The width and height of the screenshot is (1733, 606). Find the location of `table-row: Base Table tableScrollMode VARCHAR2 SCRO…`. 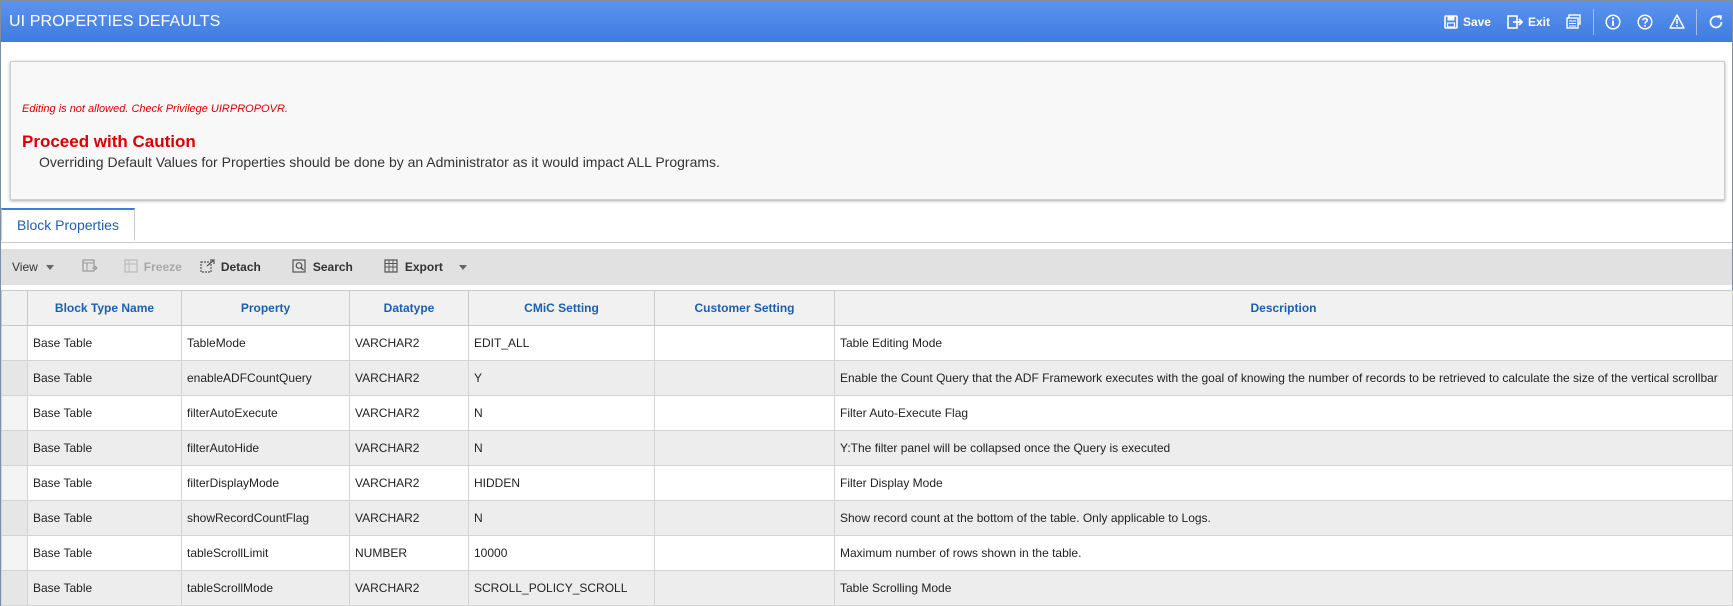

table-row: Base Table tableScrollMode VARCHAR2 SCRO… is located at coordinates (867, 588).